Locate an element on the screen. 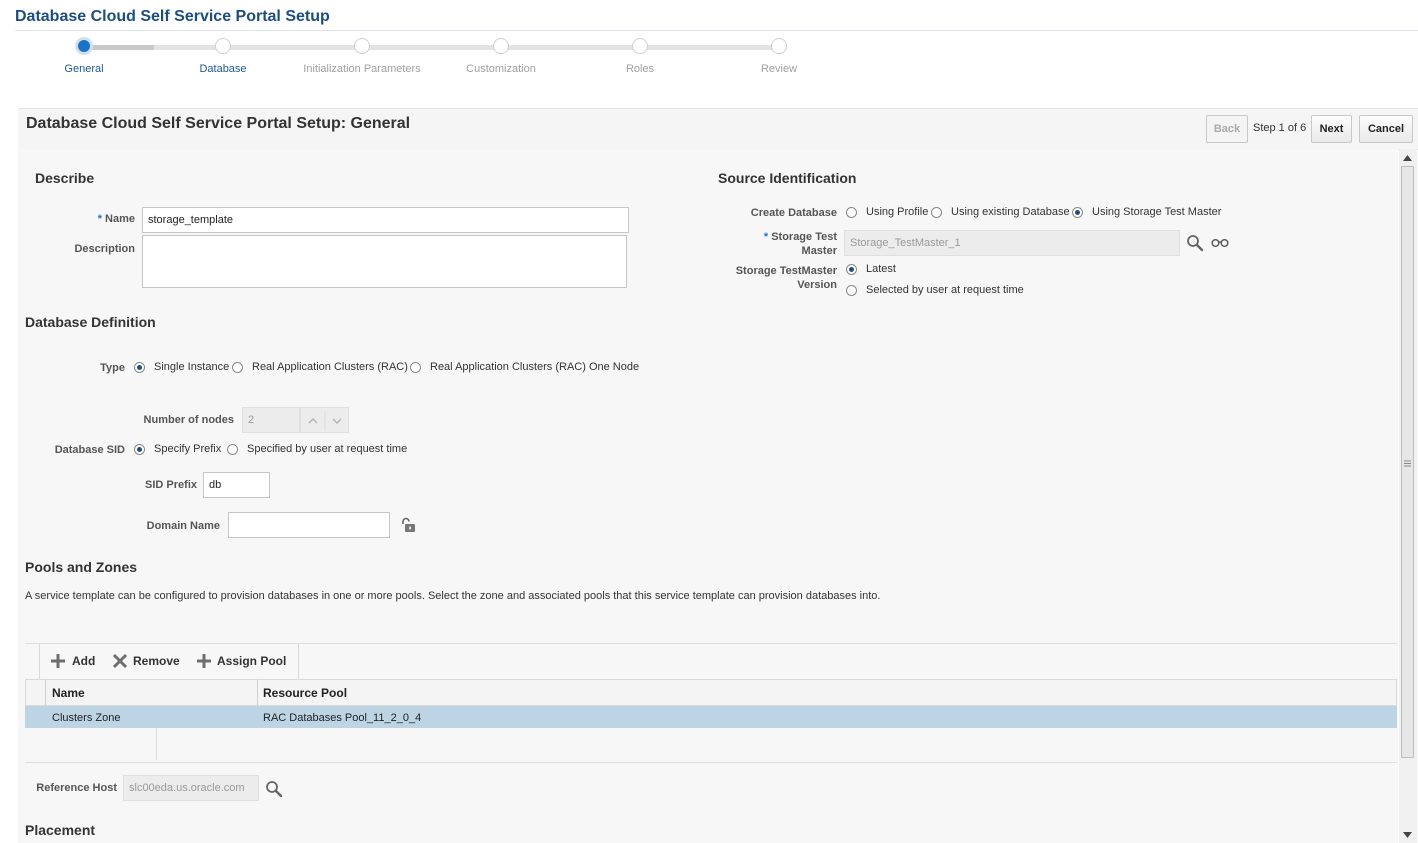 This screenshot has width=1418, height=843. description-textarea is located at coordinates (384, 261).